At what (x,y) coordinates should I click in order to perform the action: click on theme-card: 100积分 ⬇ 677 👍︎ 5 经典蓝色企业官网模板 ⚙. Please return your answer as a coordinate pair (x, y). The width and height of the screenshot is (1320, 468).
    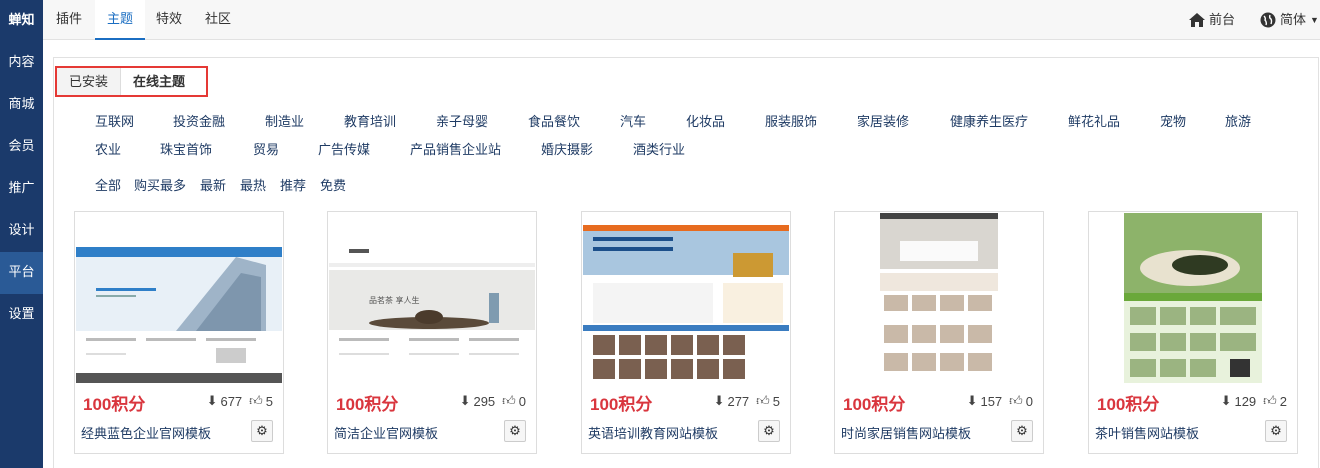
    Looking at the image, I should click on (179, 332).